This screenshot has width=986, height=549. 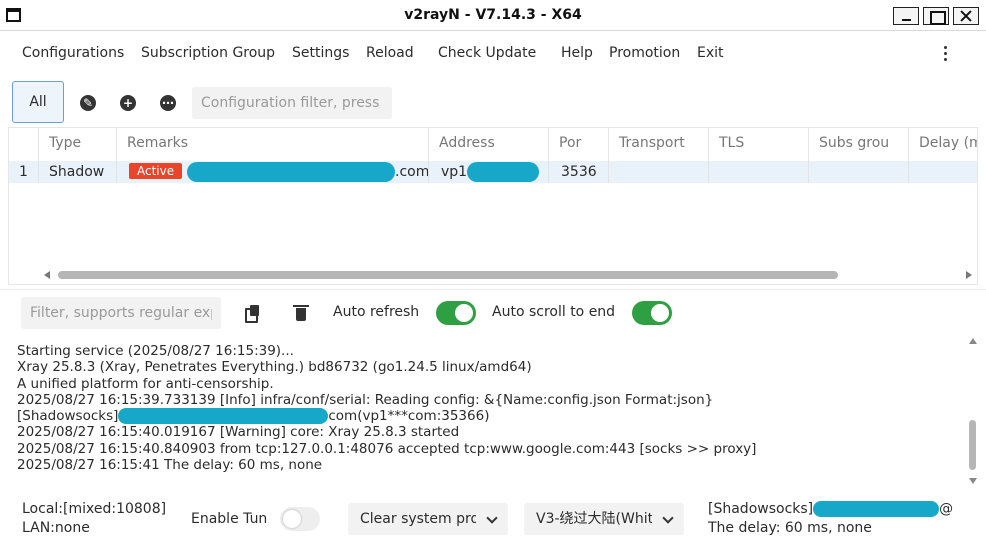 What do you see at coordinates (320, 53) in the screenshot?
I see `menu-settings: Settings` at bounding box center [320, 53].